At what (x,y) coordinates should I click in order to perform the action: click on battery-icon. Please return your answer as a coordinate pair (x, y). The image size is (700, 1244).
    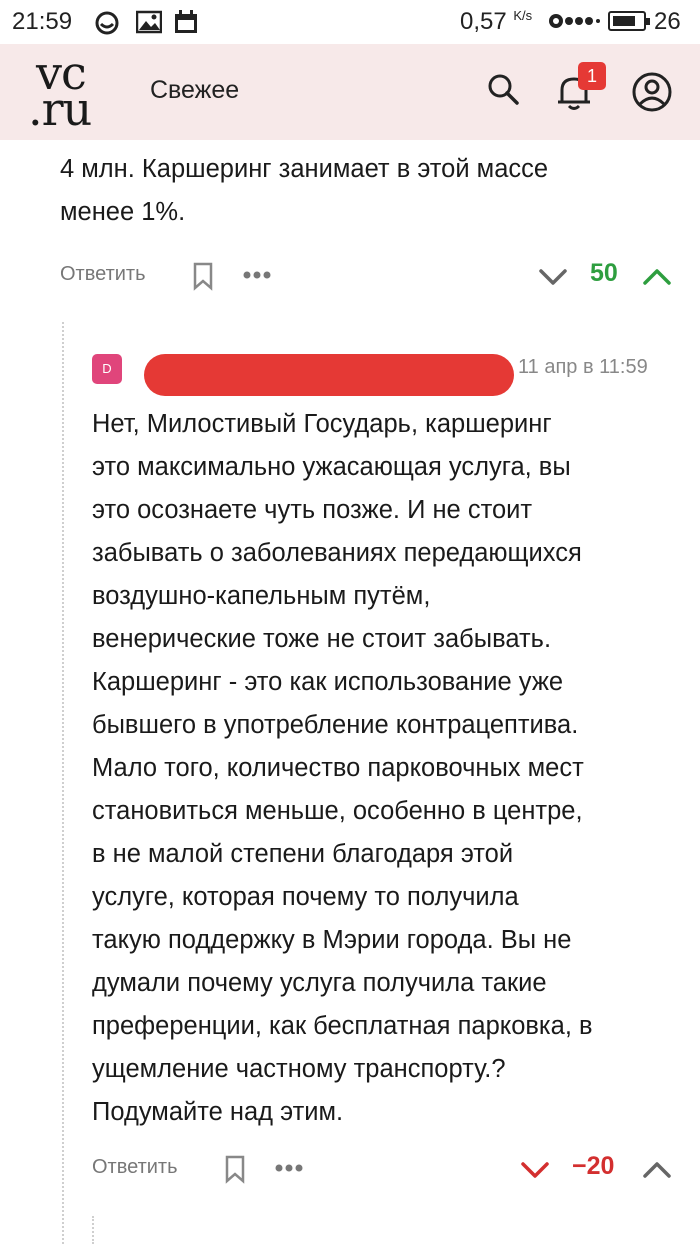
    Looking at the image, I should click on (629, 21).